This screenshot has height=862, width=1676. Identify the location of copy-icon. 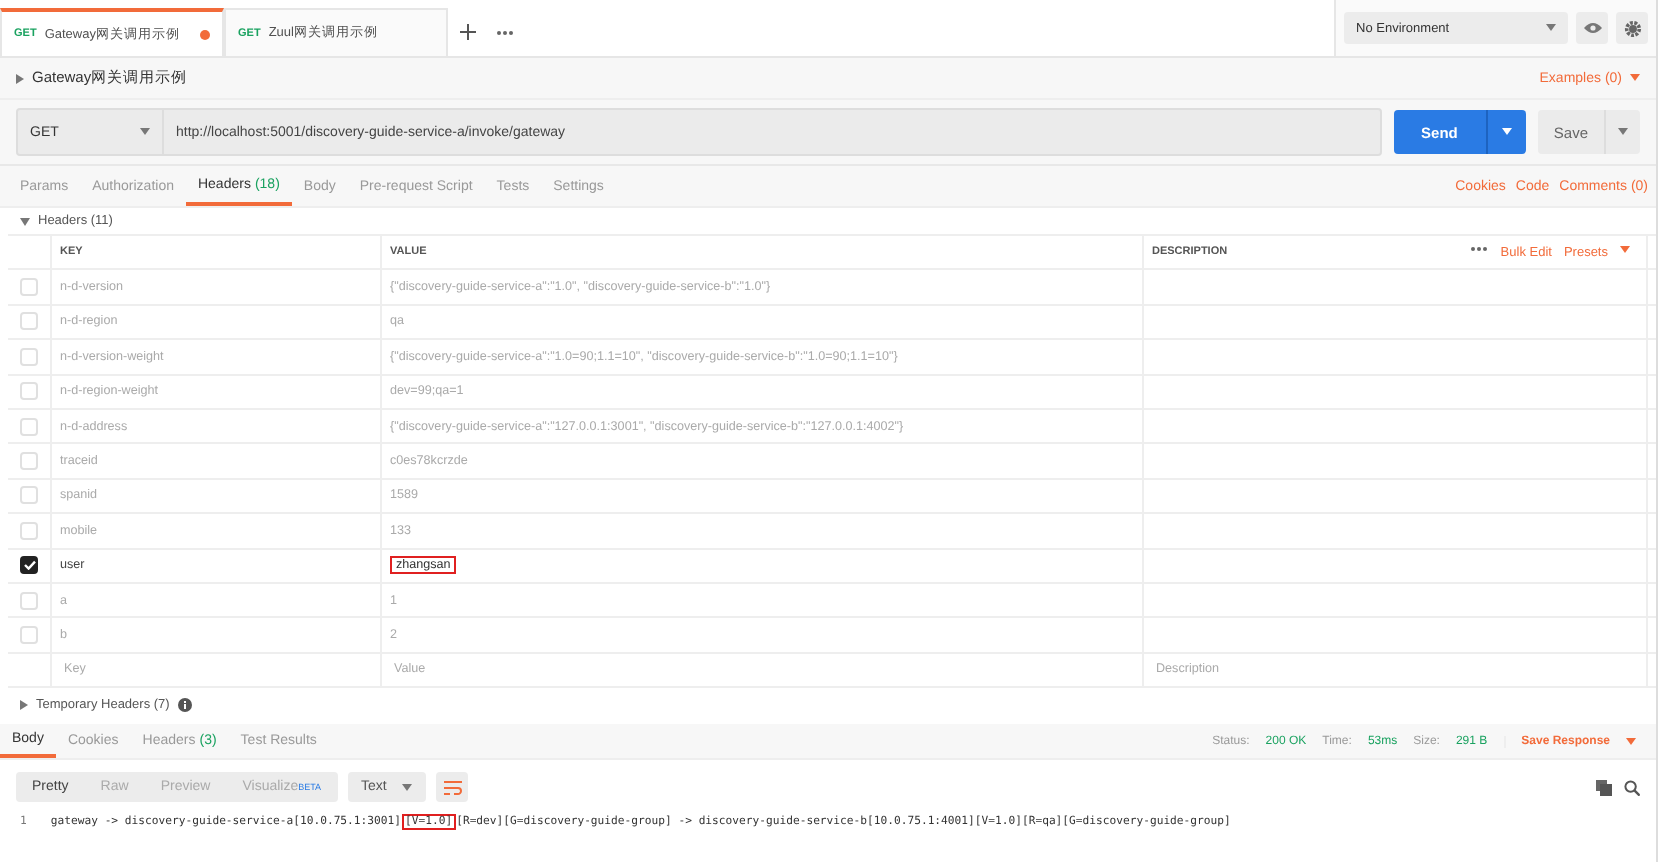
(1604, 787).